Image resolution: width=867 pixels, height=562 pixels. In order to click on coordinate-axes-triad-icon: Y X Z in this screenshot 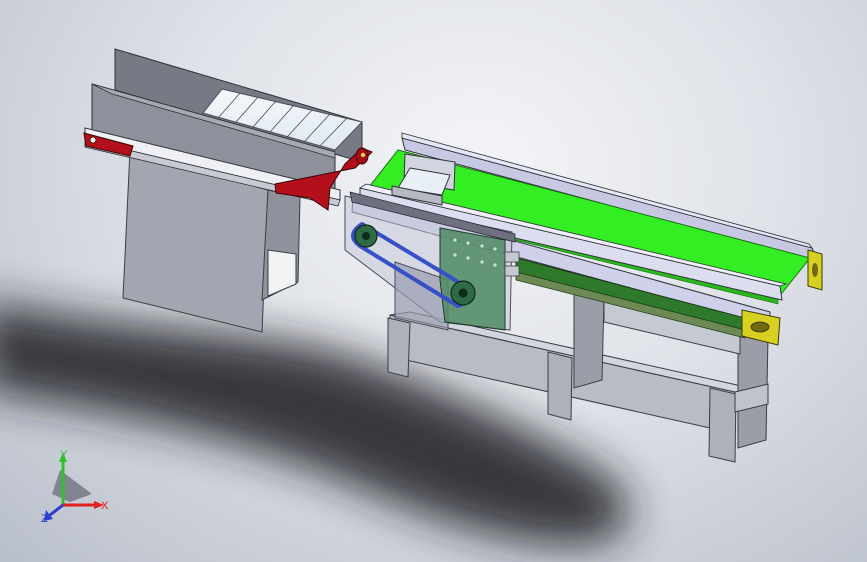, I will do `click(75, 487)`.